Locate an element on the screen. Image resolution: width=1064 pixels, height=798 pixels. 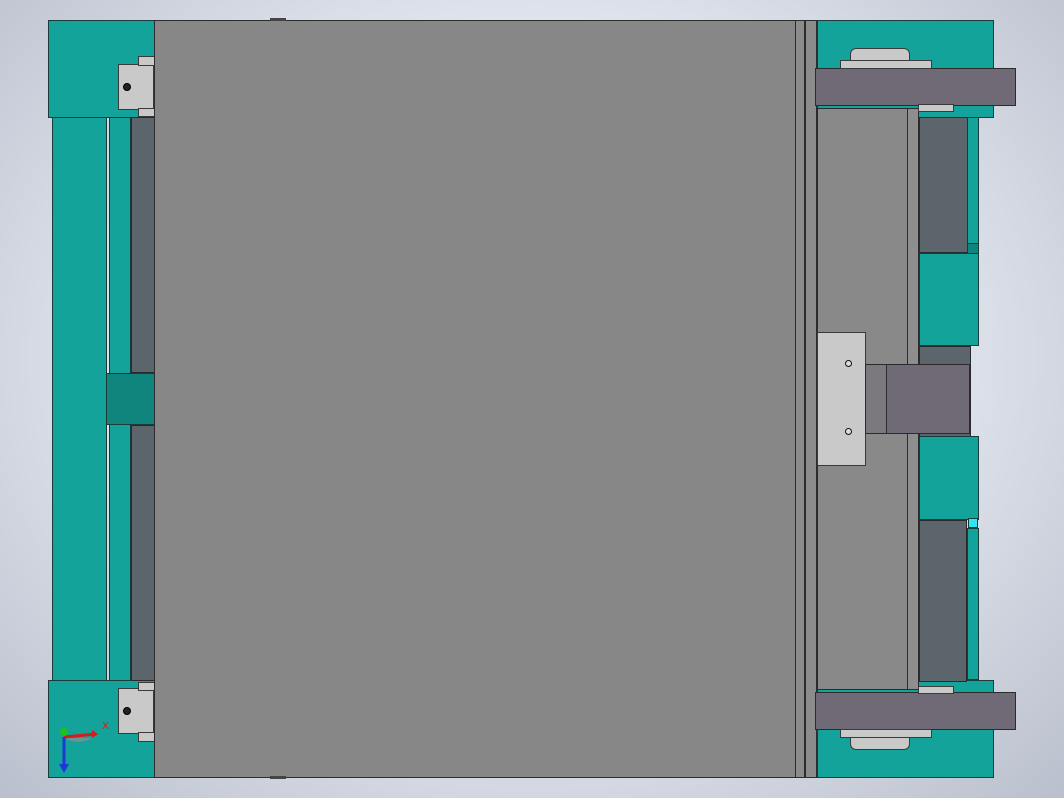
left-top-bolt-icon is located at coordinates (127, 87).